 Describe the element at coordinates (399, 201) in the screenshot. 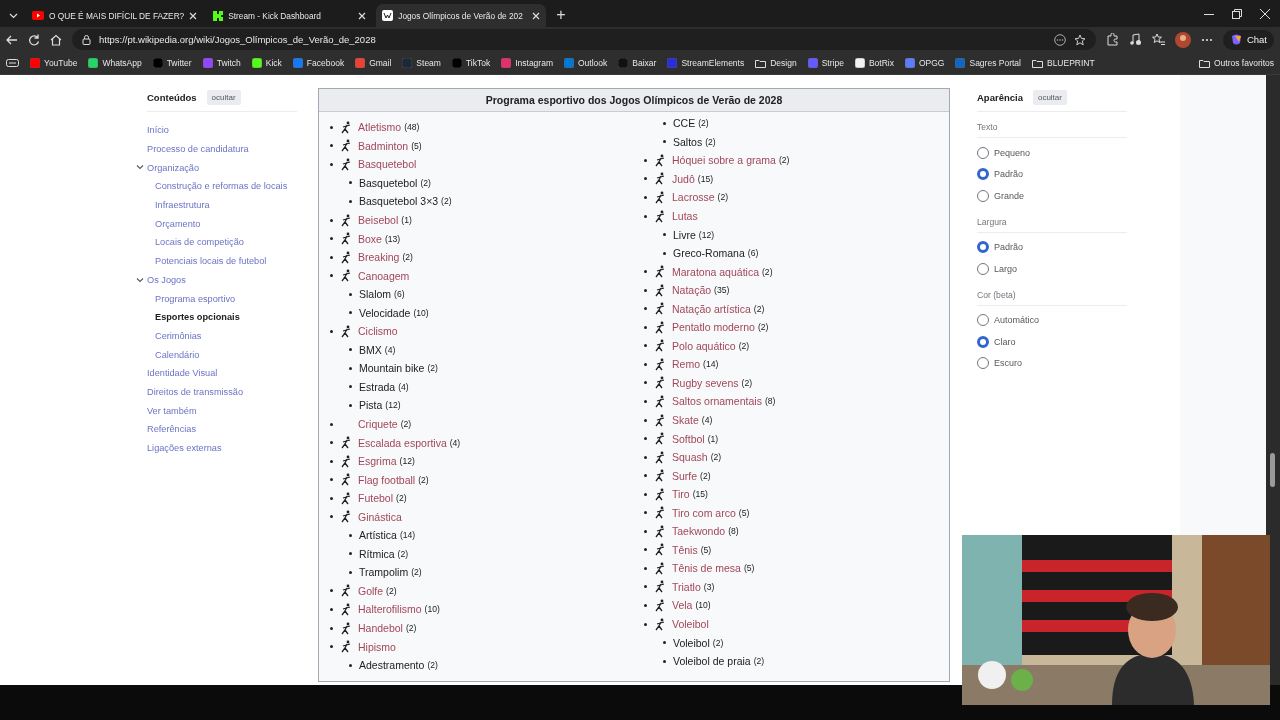

I see `event-name: Basquetebol 3×3` at that location.